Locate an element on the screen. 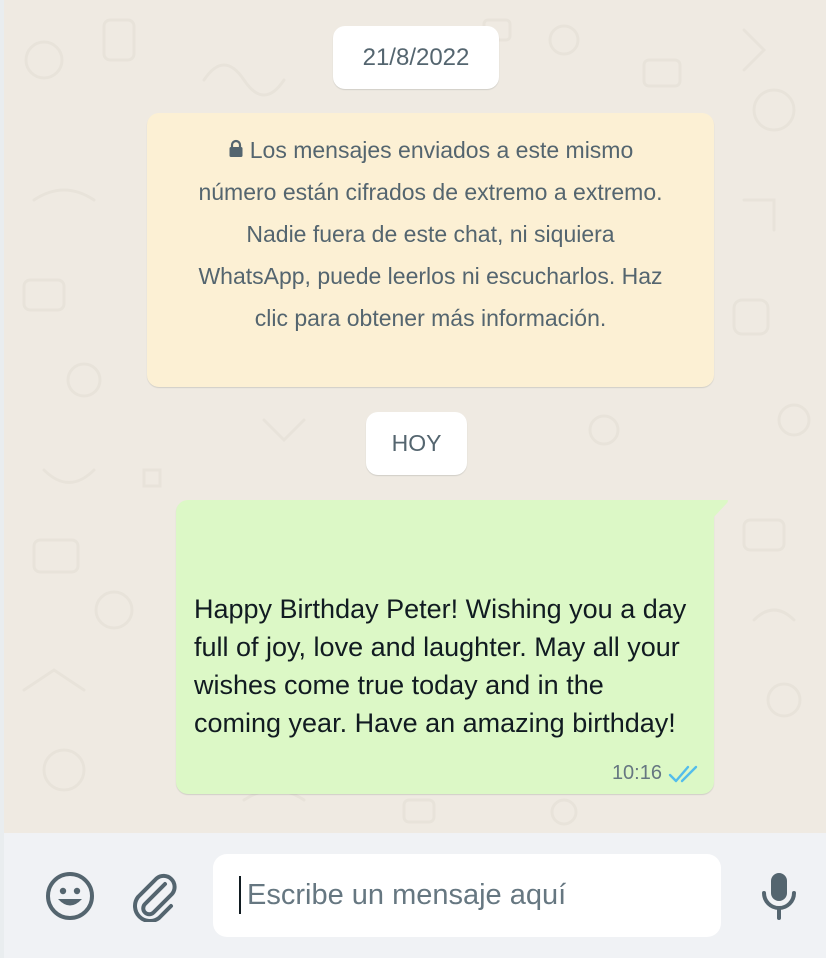 This screenshot has height=958, width=826. text-caret is located at coordinates (240, 895).